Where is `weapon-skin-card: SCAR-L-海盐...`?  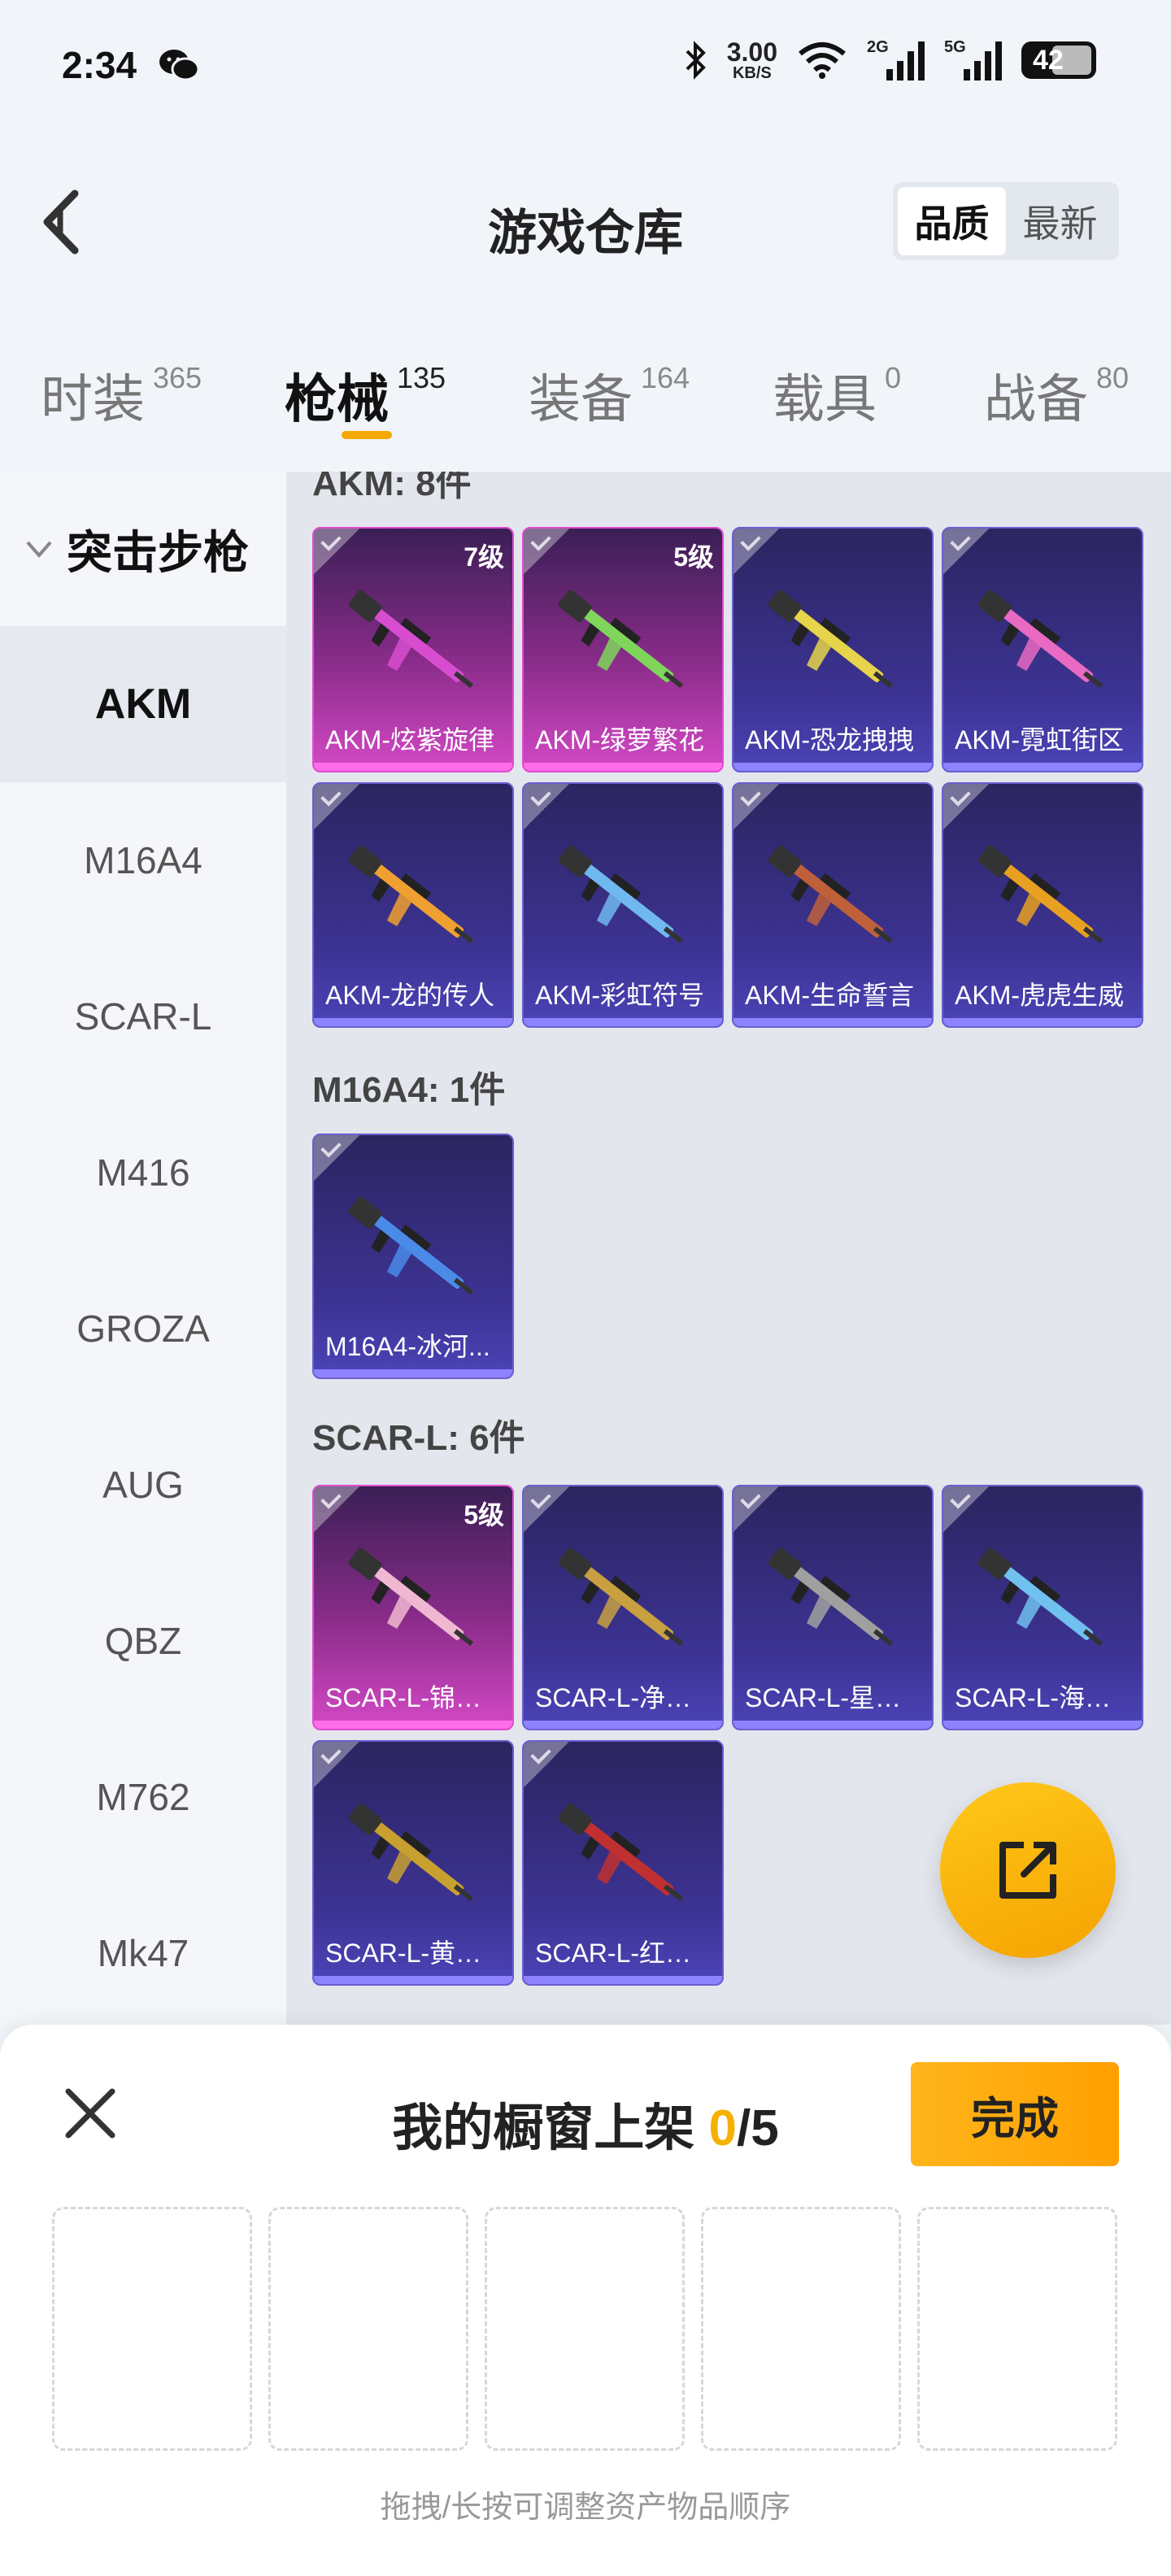 weapon-skin-card: SCAR-L-海盐... is located at coordinates (1042, 1608).